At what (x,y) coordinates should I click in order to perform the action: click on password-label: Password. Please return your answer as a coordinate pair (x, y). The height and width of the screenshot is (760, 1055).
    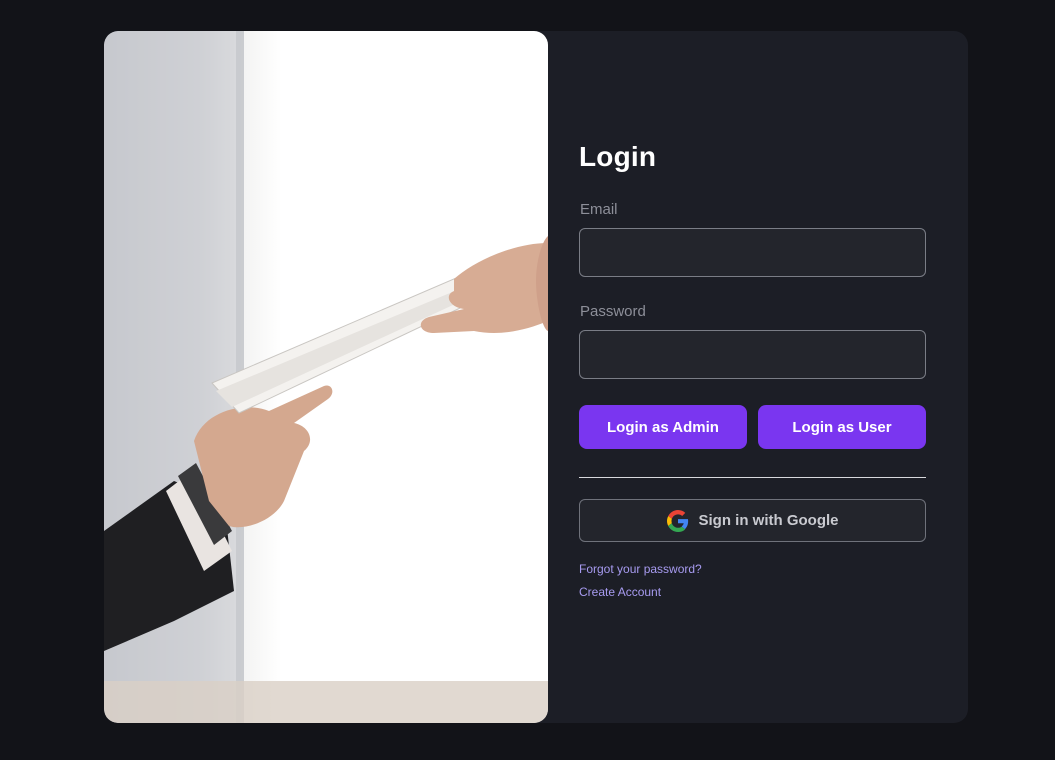
    Looking at the image, I should click on (613, 311).